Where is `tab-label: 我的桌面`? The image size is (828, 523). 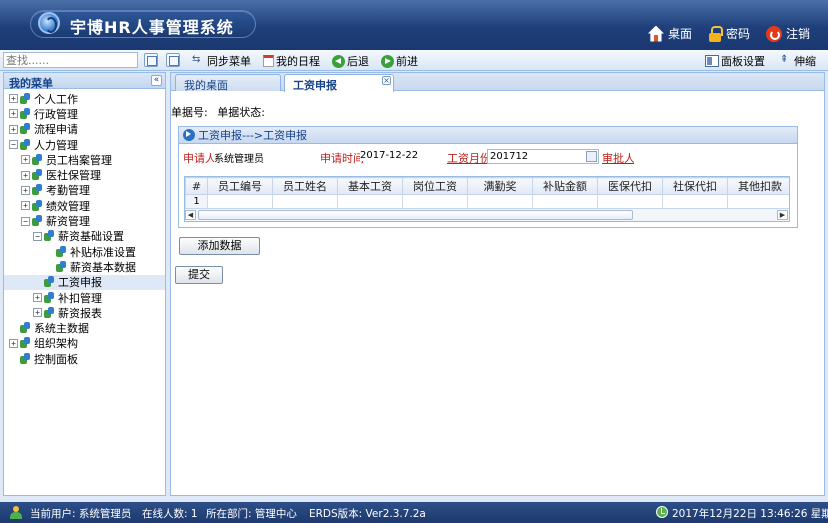
tab-label: 我的桌面 is located at coordinates (206, 85).